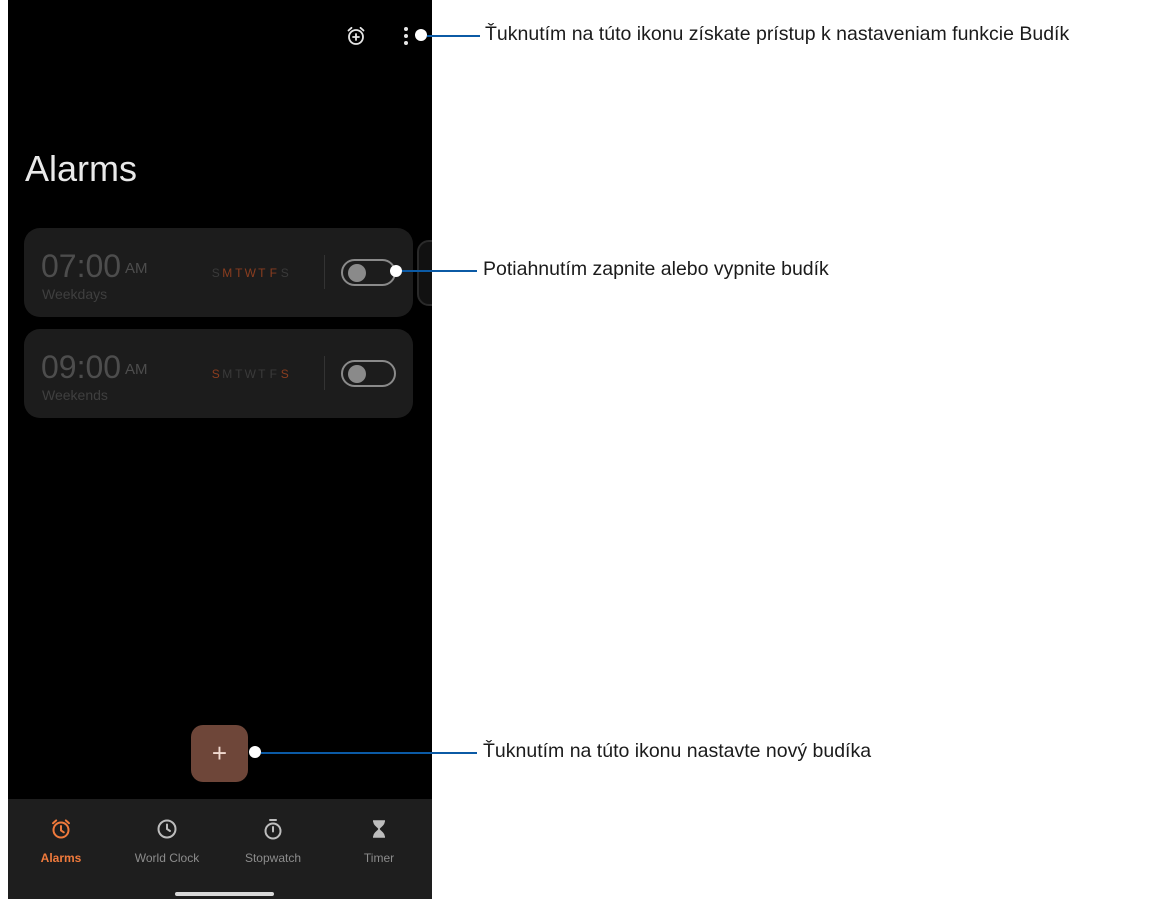  What do you see at coordinates (273, 858) in the screenshot?
I see `nav-label: Stopwatch` at bounding box center [273, 858].